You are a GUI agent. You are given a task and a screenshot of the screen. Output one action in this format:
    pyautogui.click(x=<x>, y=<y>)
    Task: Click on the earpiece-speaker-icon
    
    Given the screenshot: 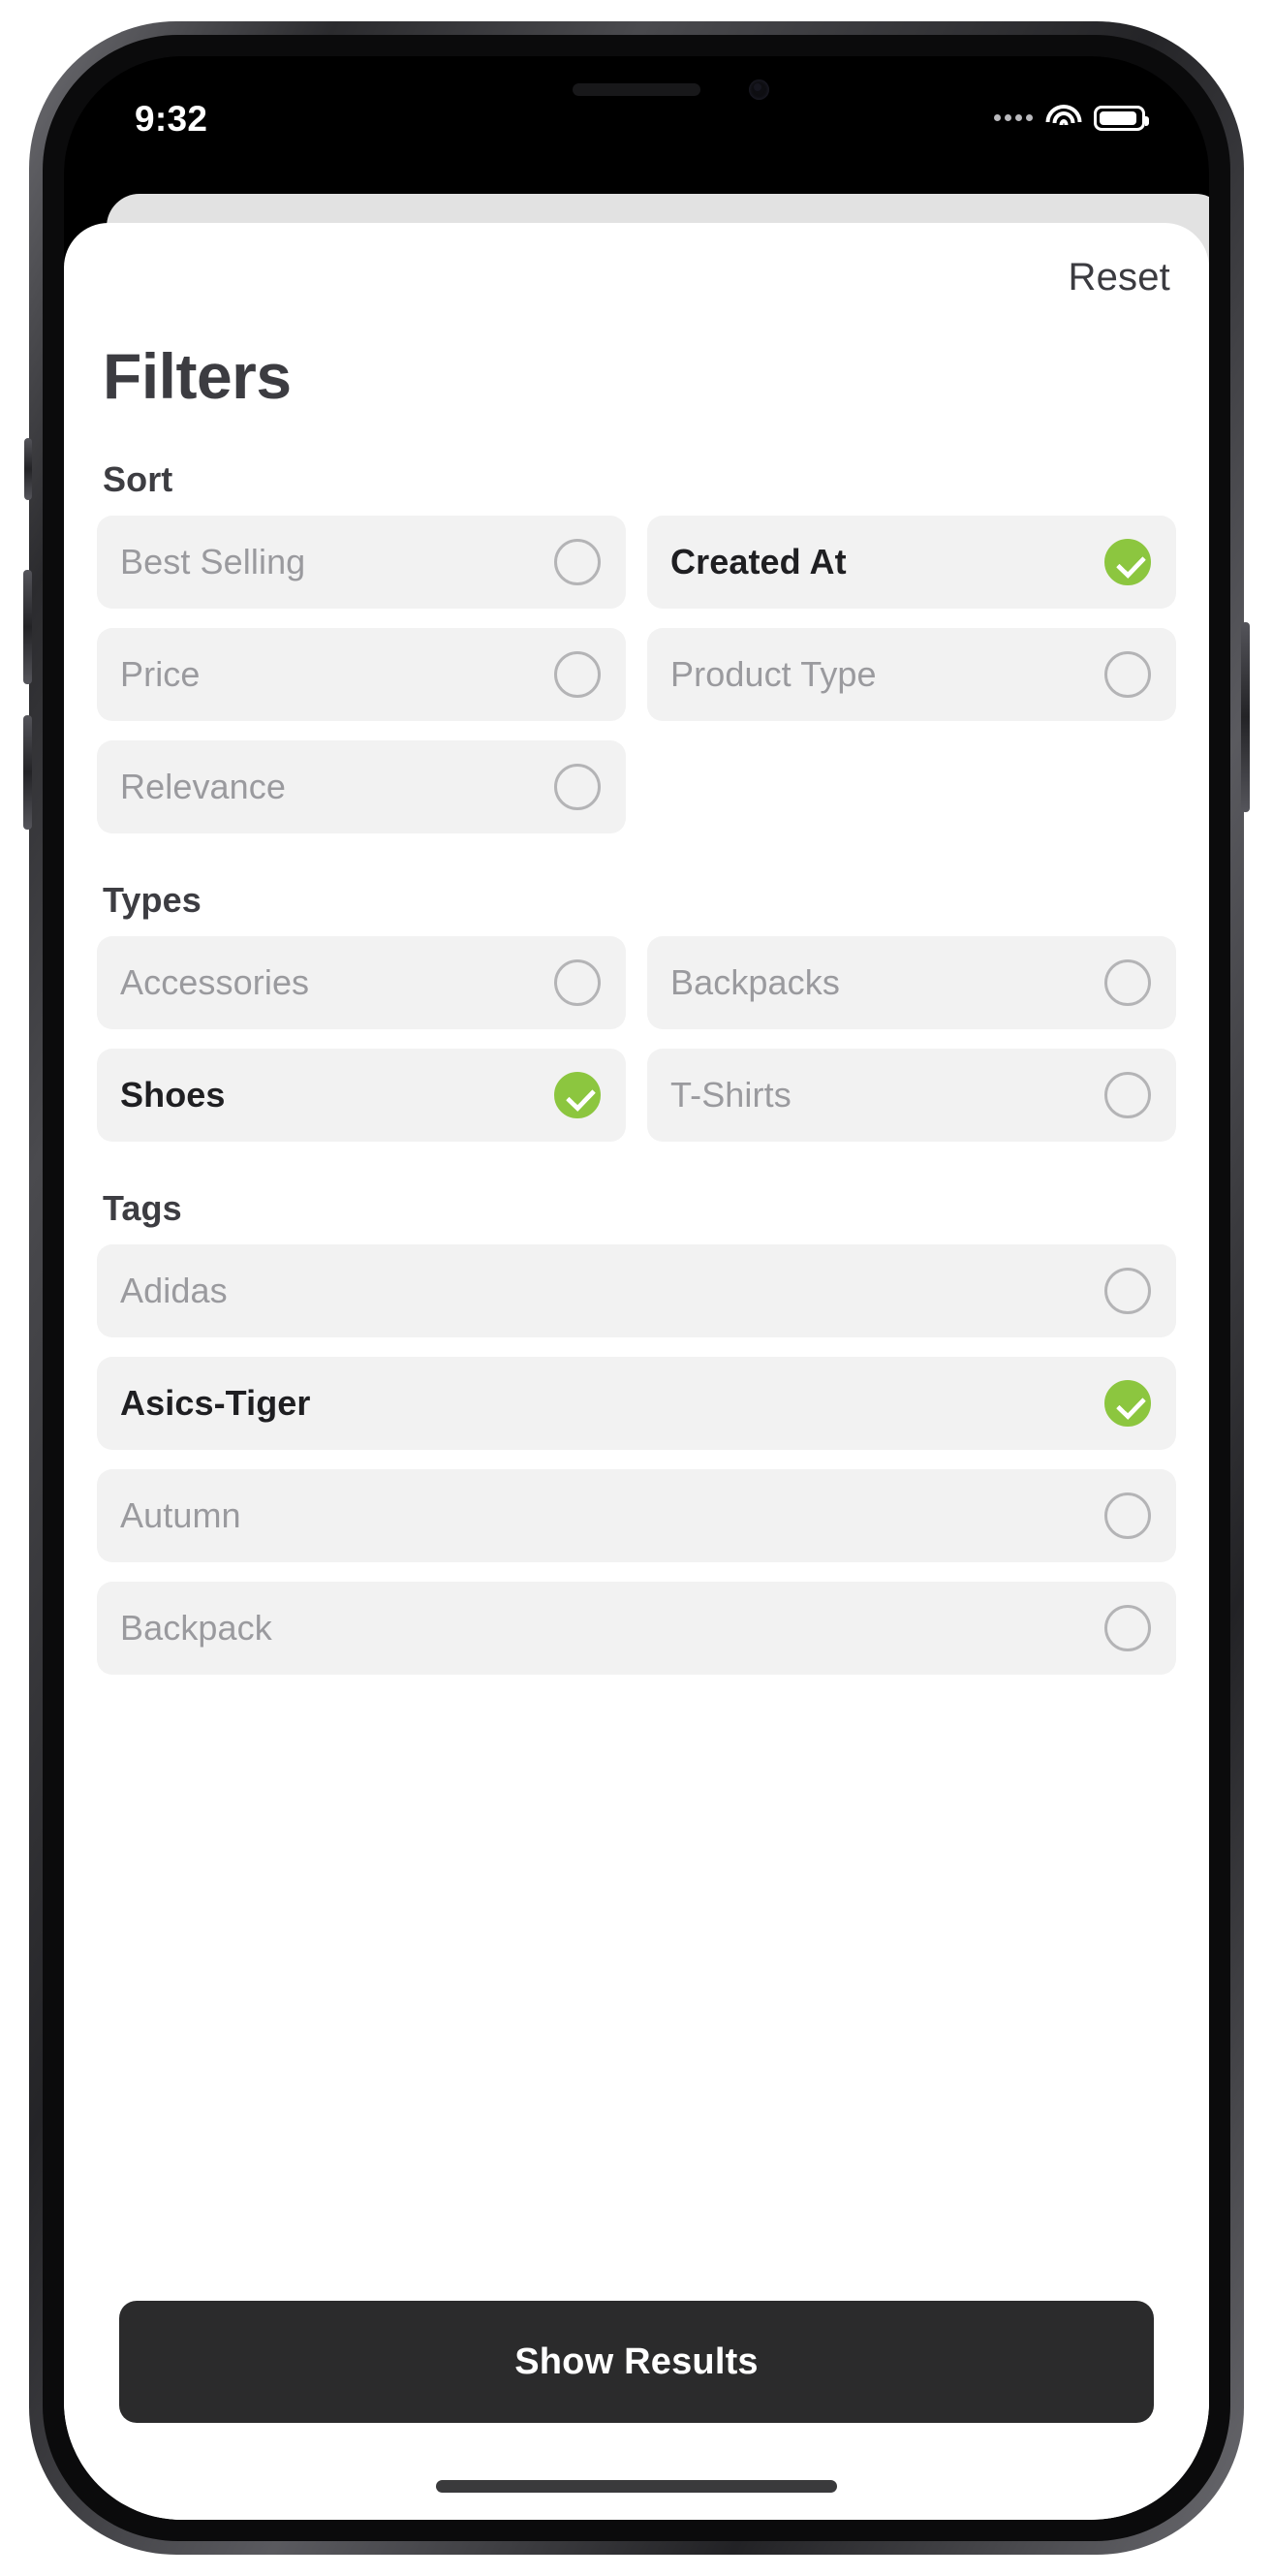 What is the action you would take?
    pyautogui.click(x=636, y=89)
    